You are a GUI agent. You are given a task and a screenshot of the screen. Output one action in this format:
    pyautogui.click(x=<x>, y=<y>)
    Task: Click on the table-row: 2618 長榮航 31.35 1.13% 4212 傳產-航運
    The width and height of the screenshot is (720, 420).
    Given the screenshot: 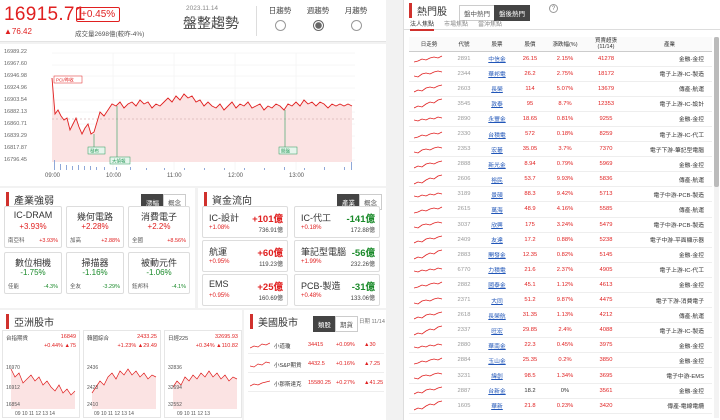 What is the action you would take?
    pyautogui.click(x=560, y=315)
    